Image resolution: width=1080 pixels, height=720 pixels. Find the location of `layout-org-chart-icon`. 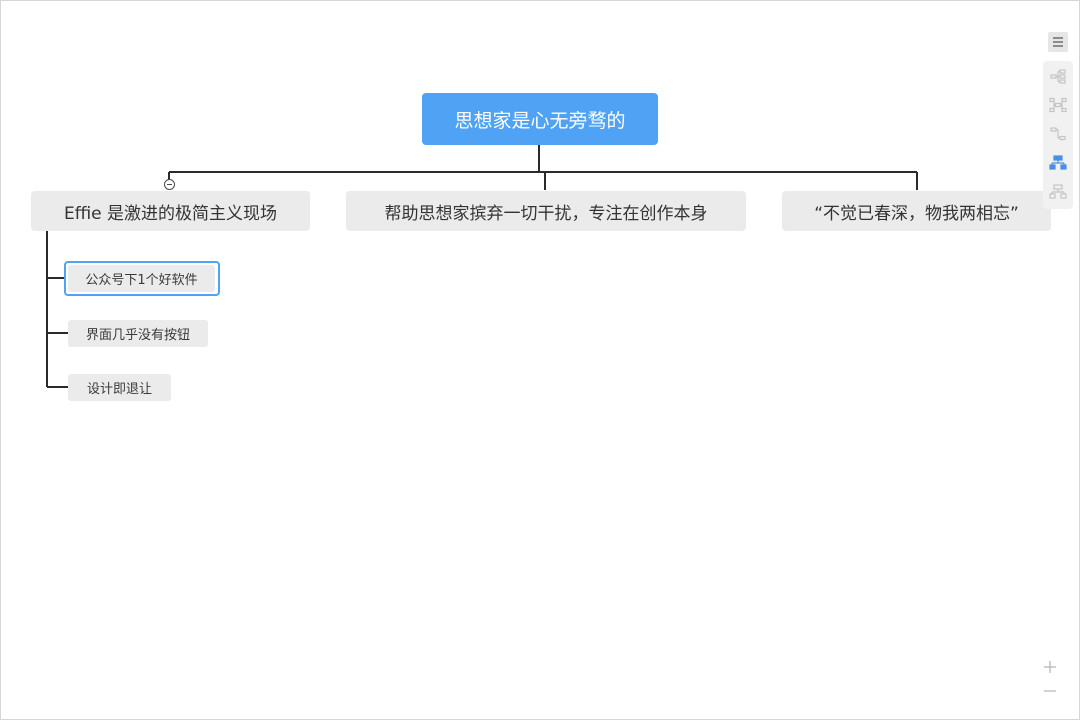

layout-org-chart-icon is located at coordinates (1058, 163).